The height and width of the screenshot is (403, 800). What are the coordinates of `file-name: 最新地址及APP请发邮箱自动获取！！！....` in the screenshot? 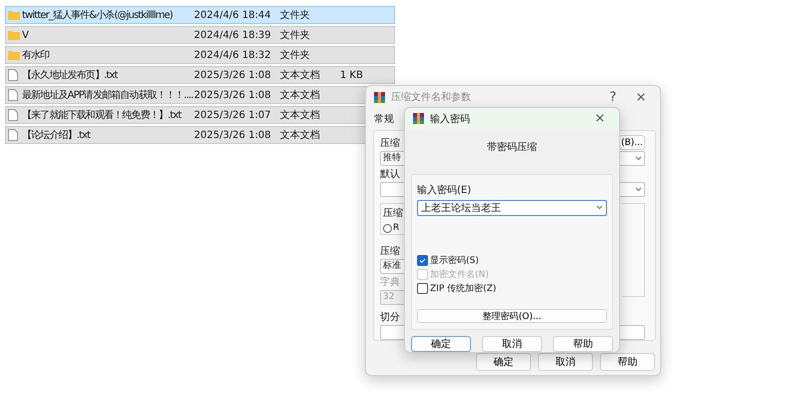 It's located at (107, 95).